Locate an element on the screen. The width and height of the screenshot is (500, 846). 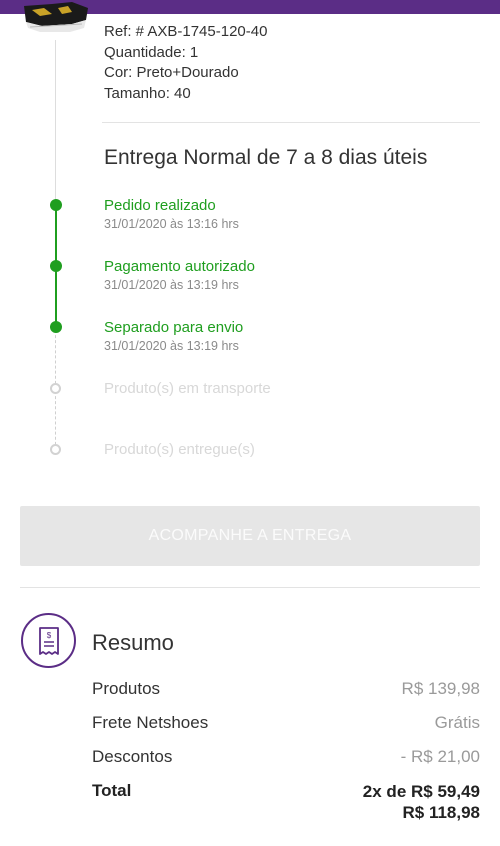
step-label: Produto(s) em transporte is located at coordinates (187, 388).